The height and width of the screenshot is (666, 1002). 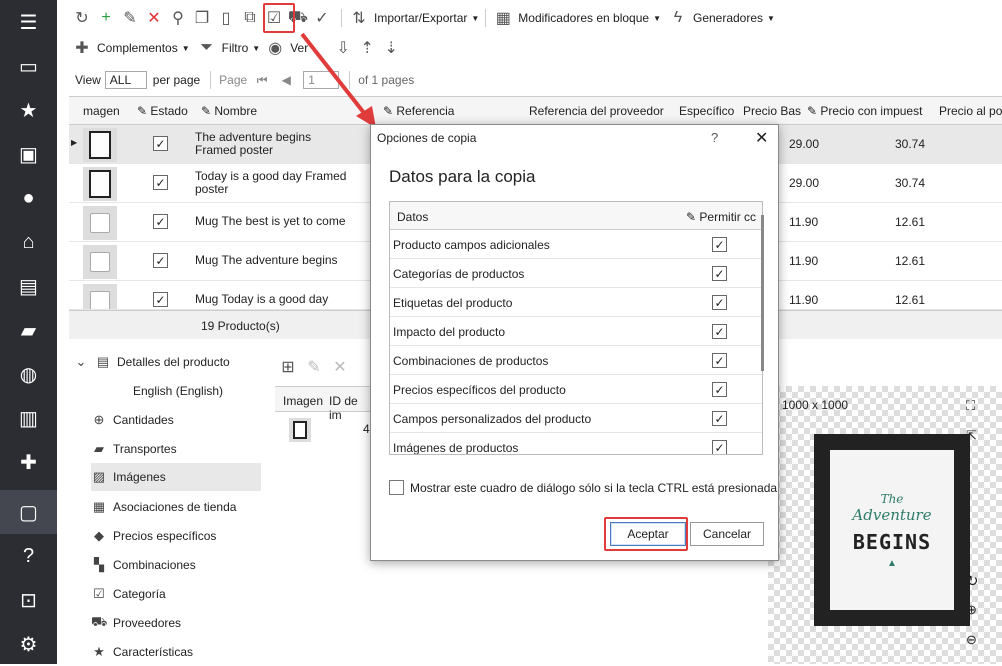 I want to click on image-thumbnail, so click(x=300, y=430).